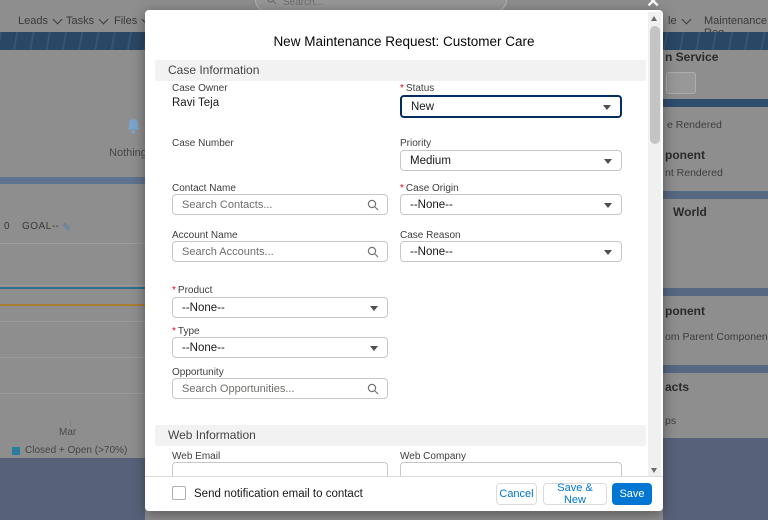 The height and width of the screenshot is (520, 768). I want to click on priority-value: Medium, so click(430, 160).